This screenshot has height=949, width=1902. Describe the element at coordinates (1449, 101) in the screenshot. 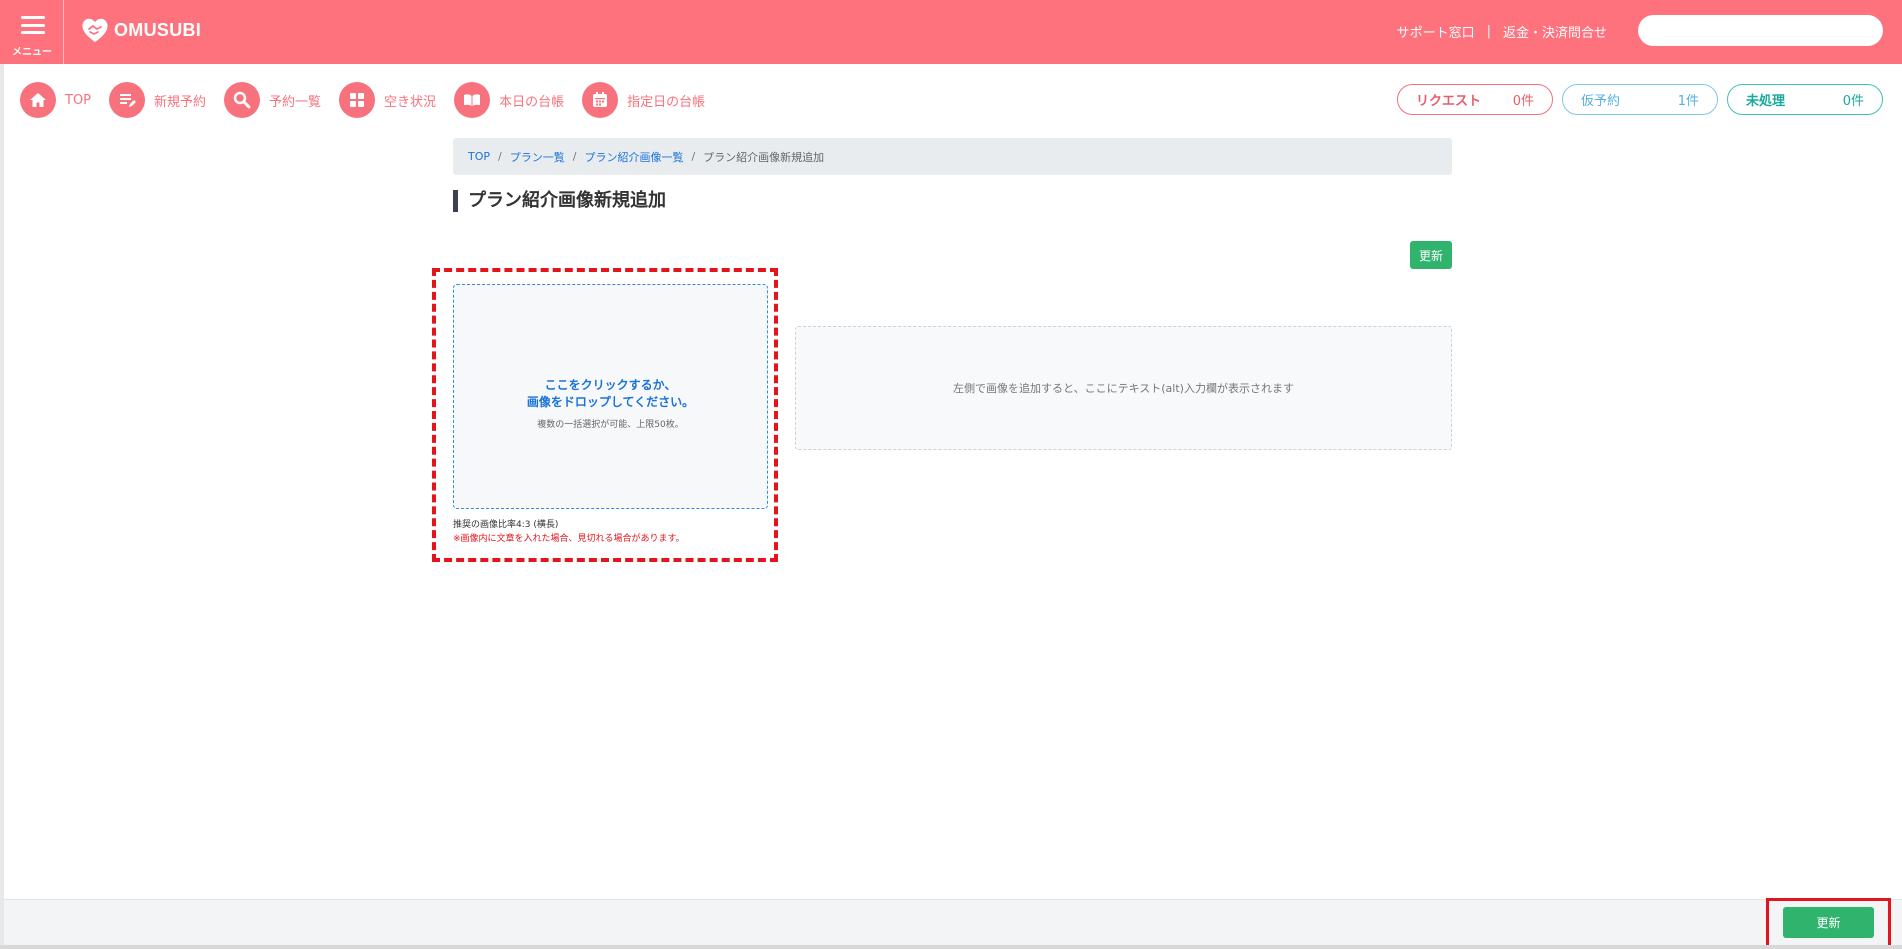

I see `request-label: リクエスト` at that location.